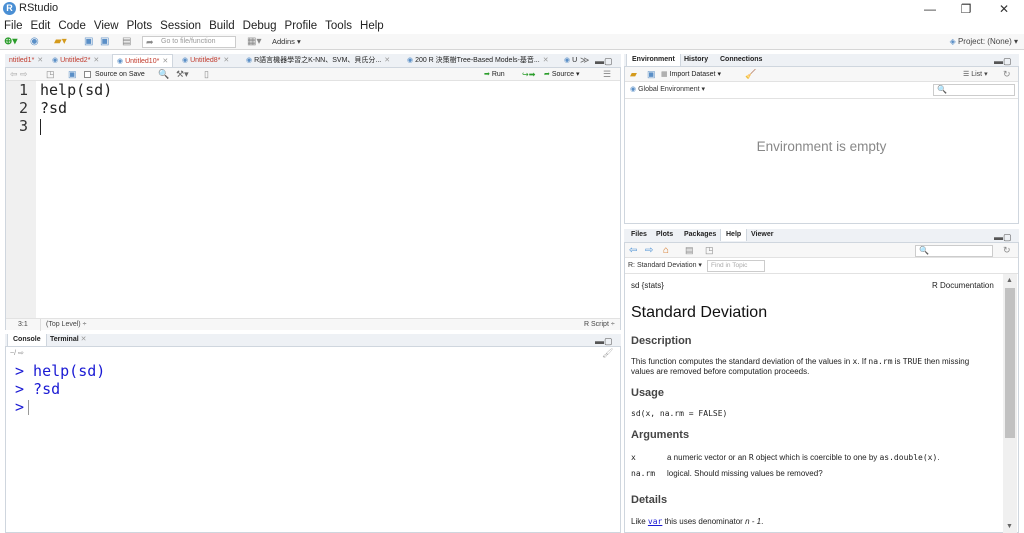 This screenshot has height=533, width=1024. What do you see at coordinates (665, 265) in the screenshot?
I see `help-topic-selector: R: Standard Deviation ▾` at bounding box center [665, 265].